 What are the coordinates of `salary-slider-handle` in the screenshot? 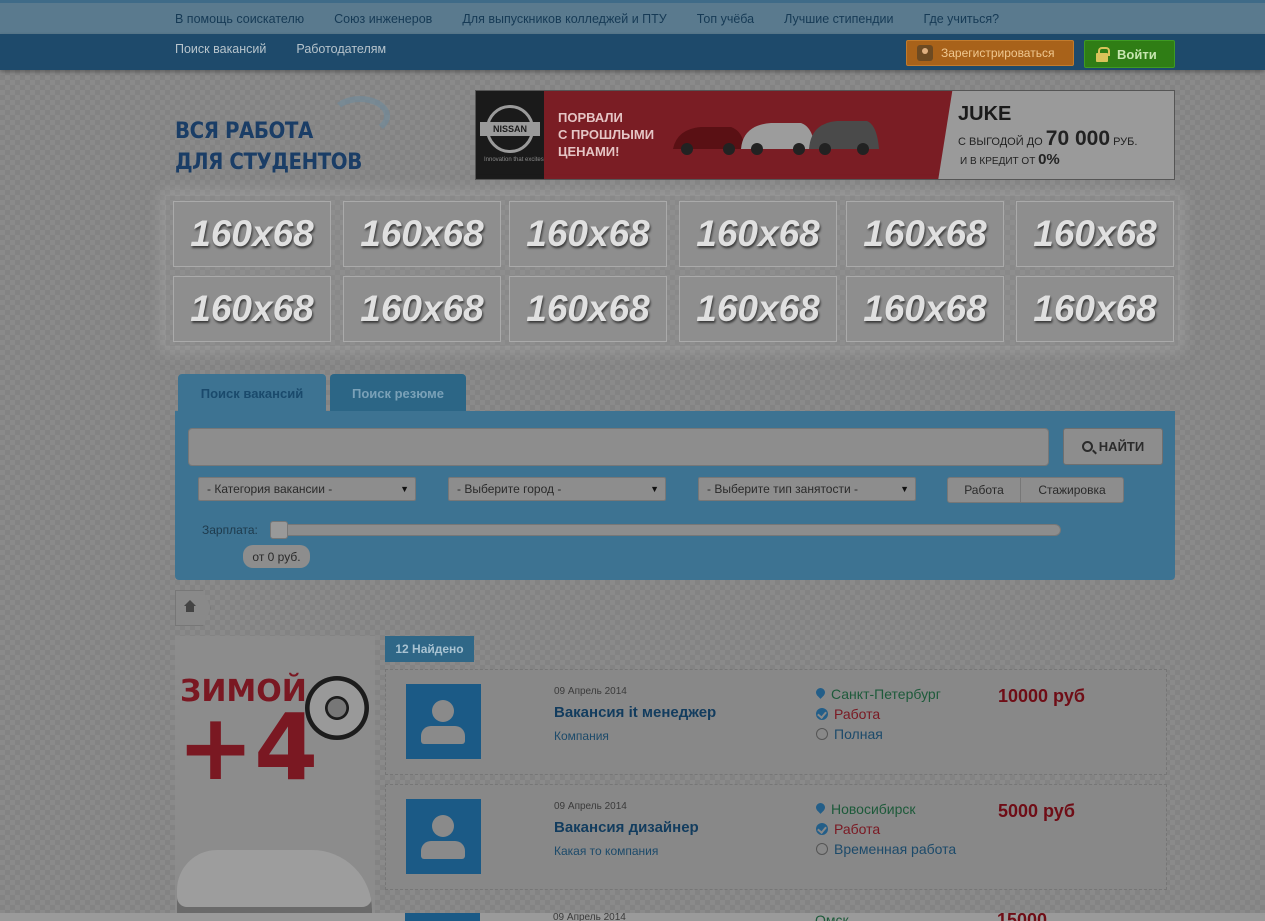 It's located at (279, 530).